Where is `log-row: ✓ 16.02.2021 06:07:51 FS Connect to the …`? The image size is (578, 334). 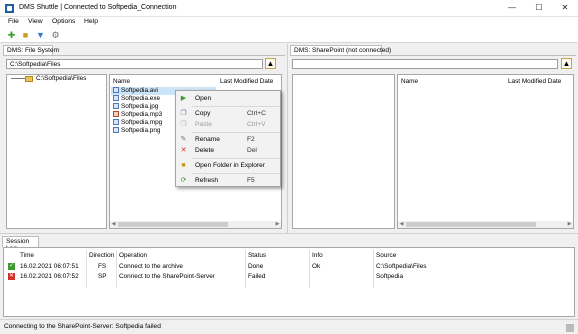 log-row: ✓ 16.02.2021 06:07:51 FS Connect to the … is located at coordinates (289, 267).